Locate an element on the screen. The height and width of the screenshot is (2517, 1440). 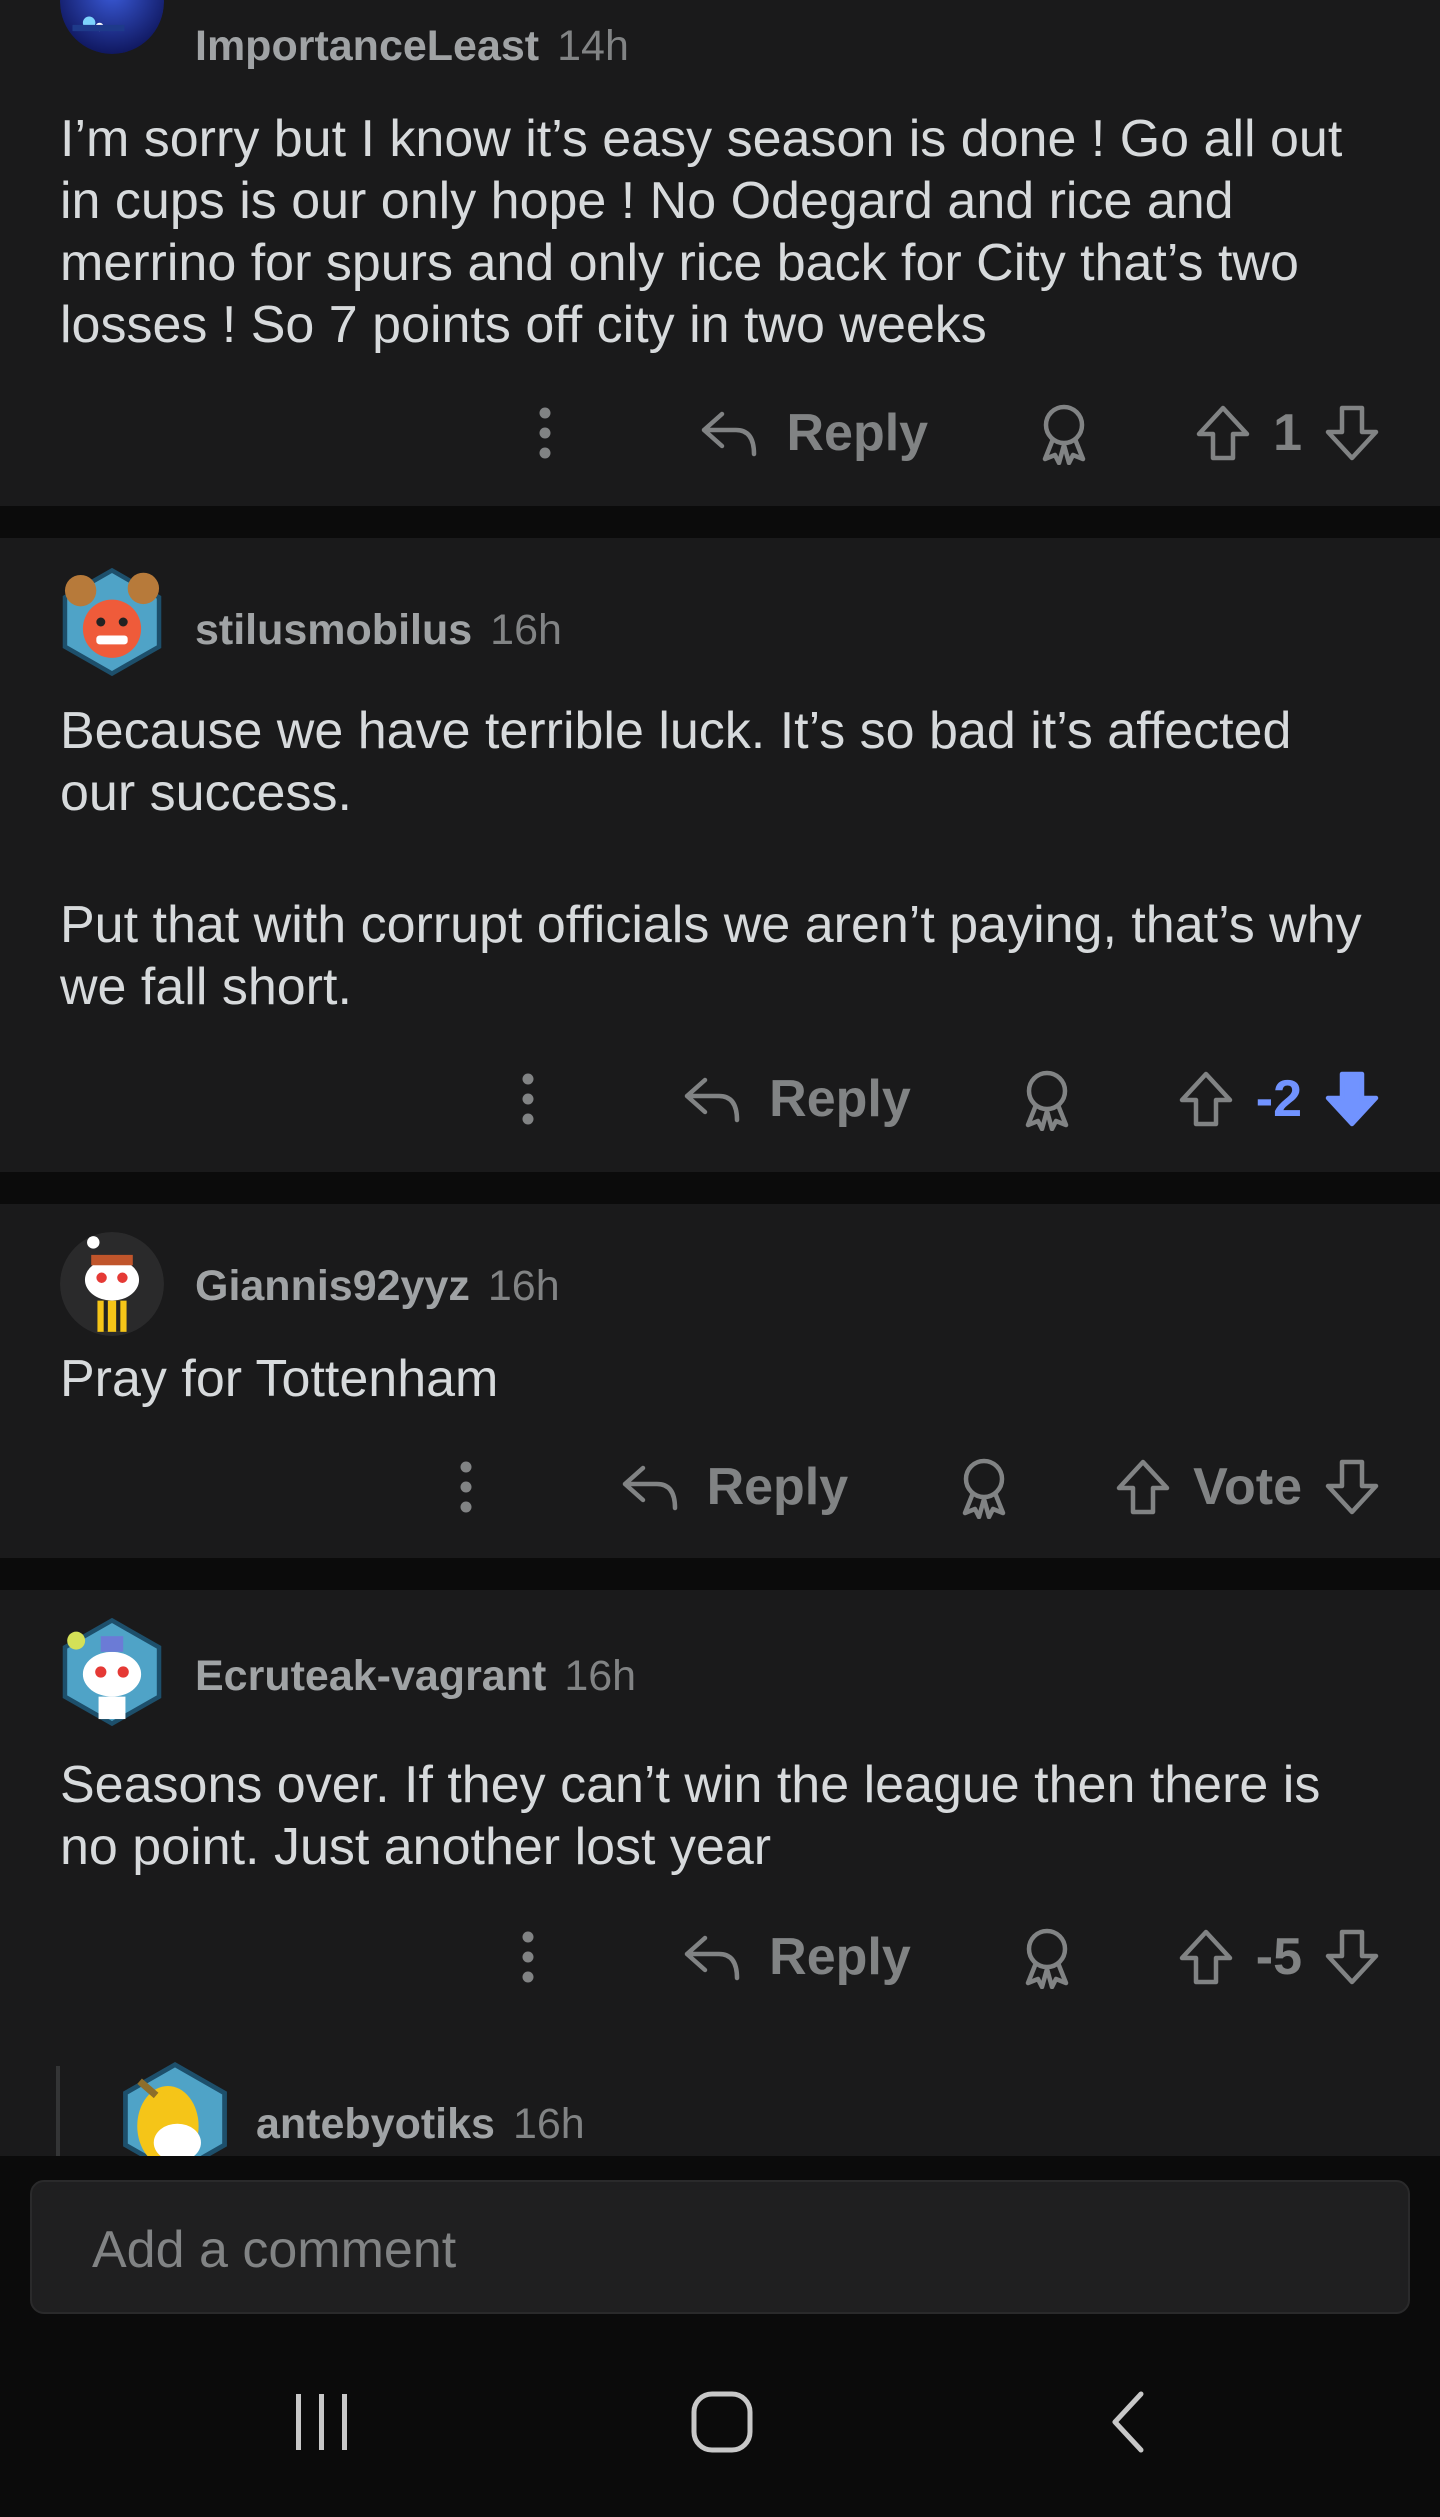
comment-meta: ImportanceLeast 14h is located at coordinates (412, 46).